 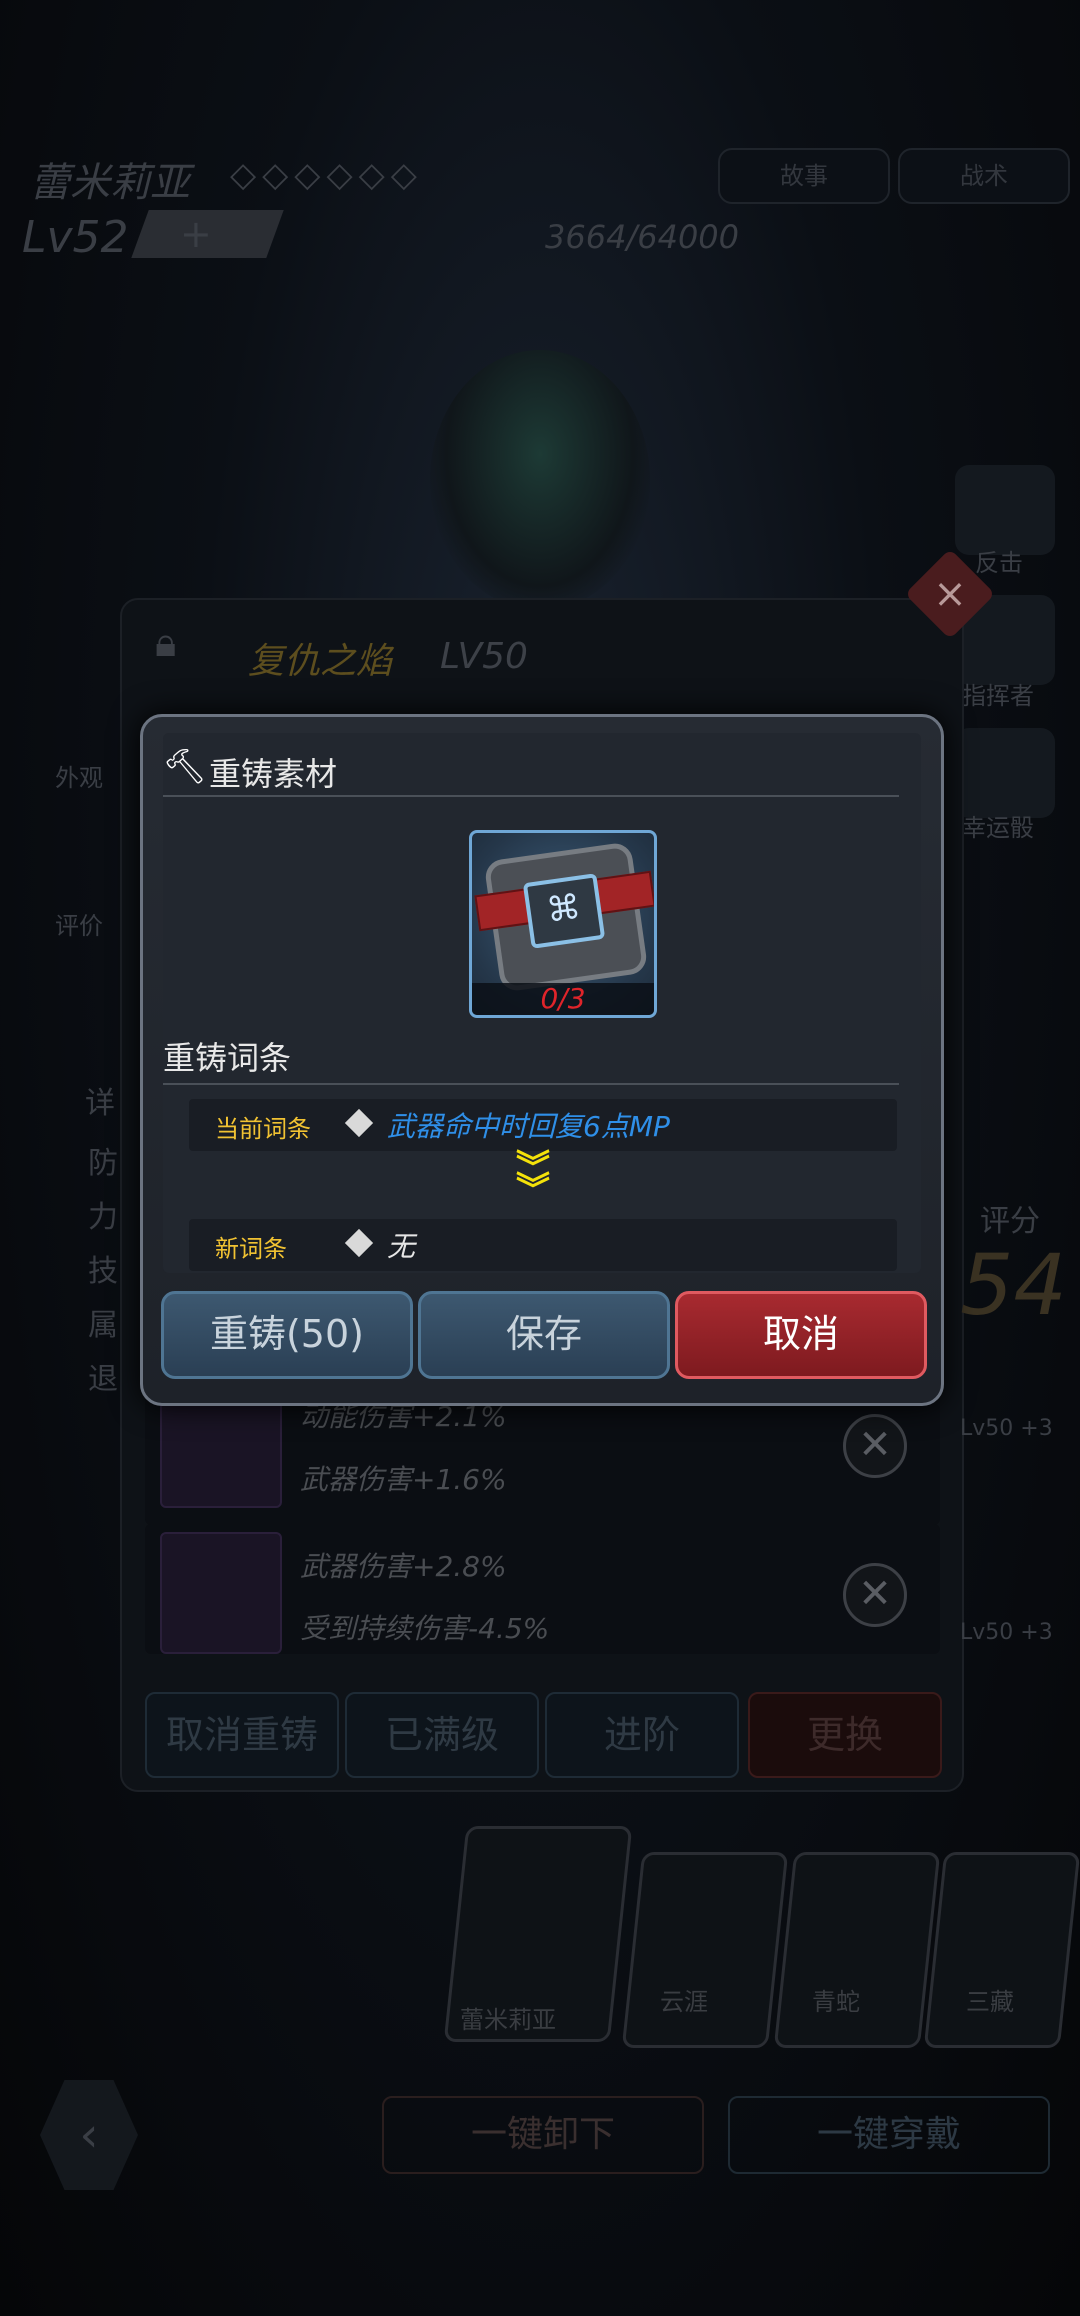 What do you see at coordinates (801, 1335) in the screenshot?
I see `cancel-button: 取消` at bounding box center [801, 1335].